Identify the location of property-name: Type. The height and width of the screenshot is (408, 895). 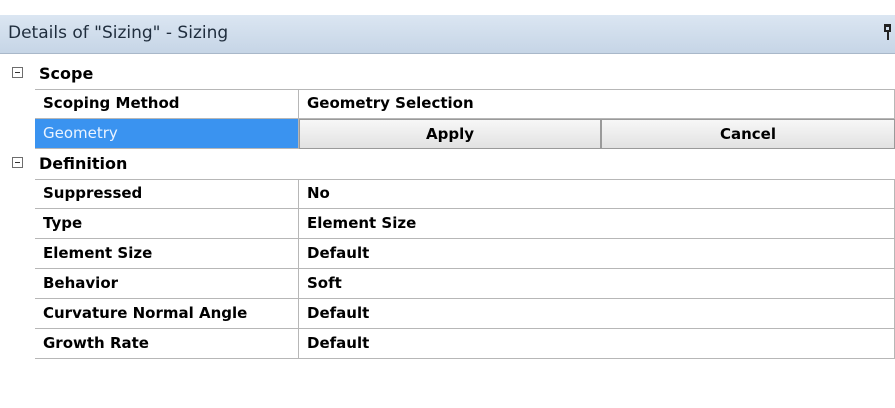
(167, 224).